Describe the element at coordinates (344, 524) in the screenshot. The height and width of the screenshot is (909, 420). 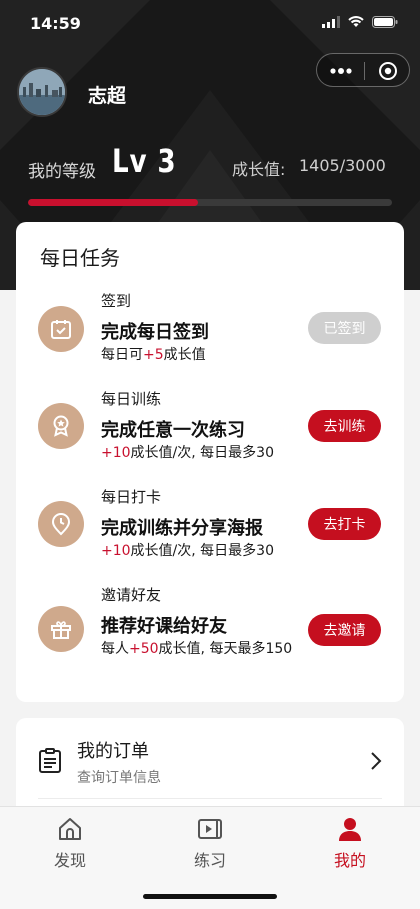
I see `go-checkin-button: 去打卡` at that location.